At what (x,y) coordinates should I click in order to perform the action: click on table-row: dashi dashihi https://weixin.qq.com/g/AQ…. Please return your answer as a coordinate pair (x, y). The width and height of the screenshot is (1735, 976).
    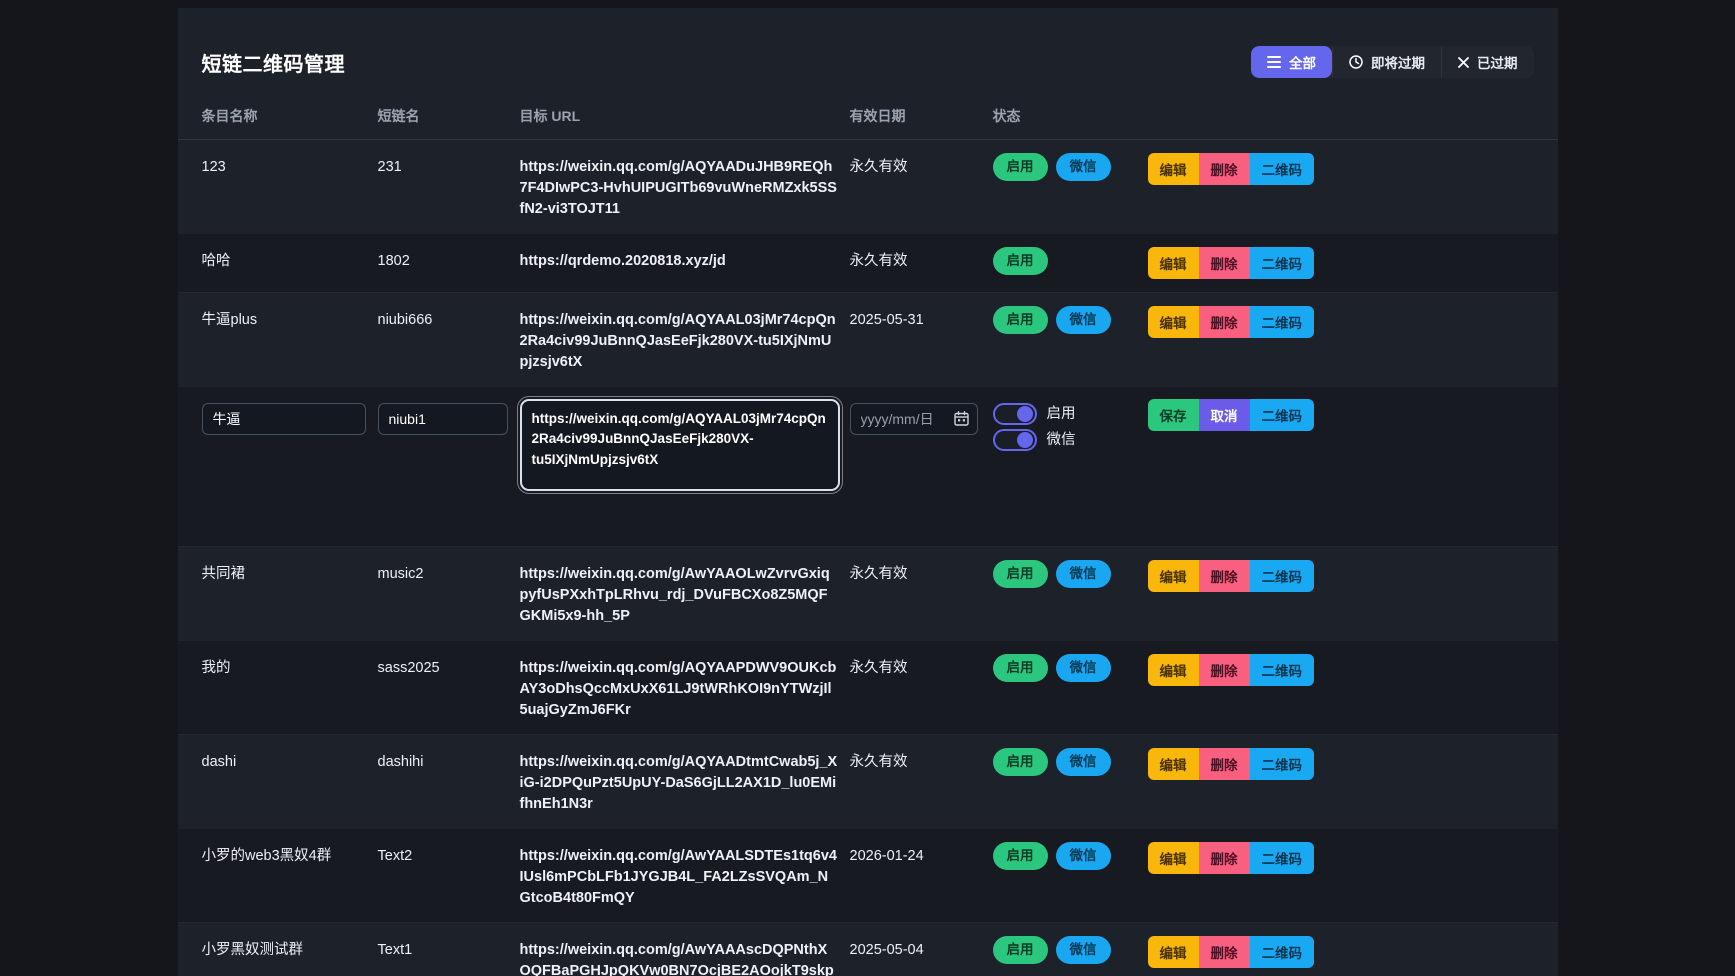
    Looking at the image, I should click on (868, 781).